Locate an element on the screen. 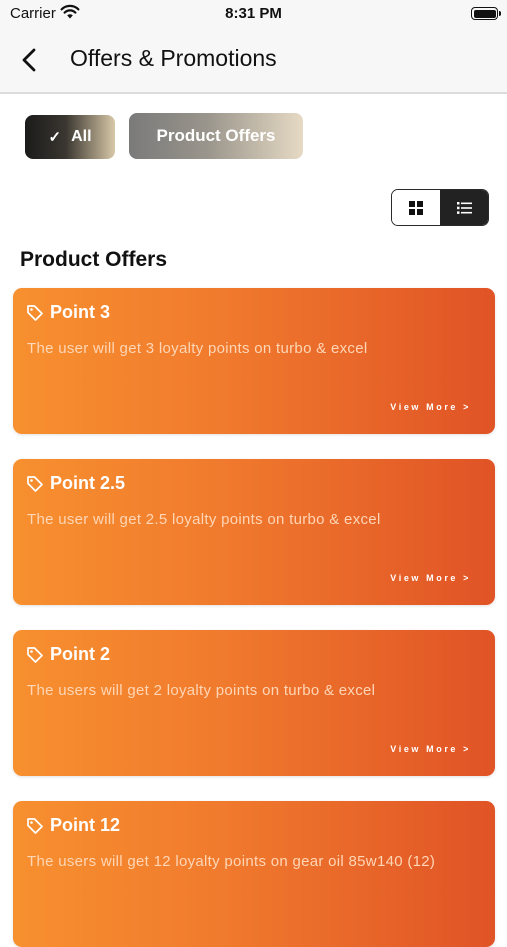 Image resolution: width=507 pixels, height=947 pixels. battery-icon is located at coordinates (486, 13).